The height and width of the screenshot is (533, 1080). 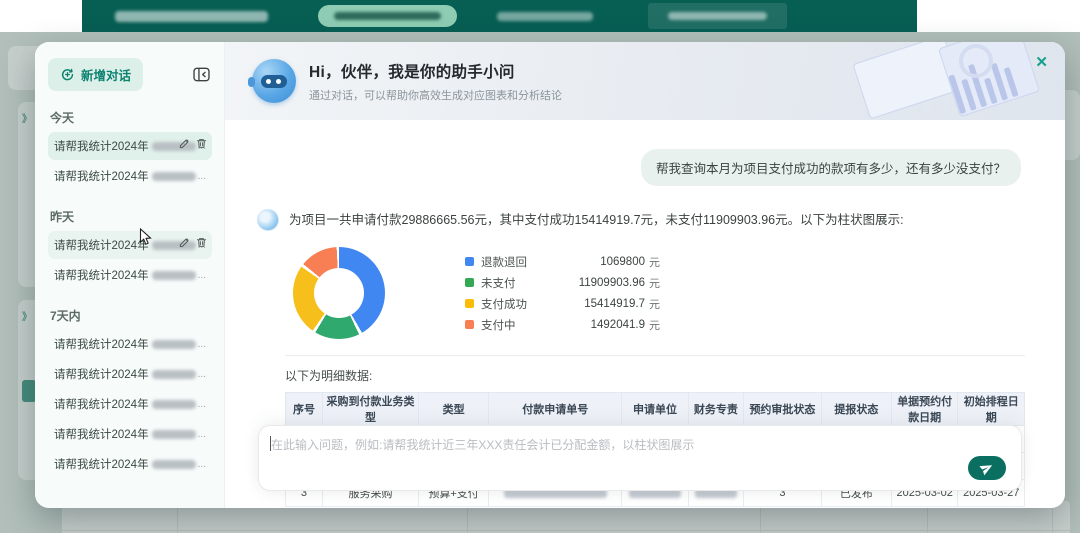 I want to click on table-header-cell: 财务专责, so click(x=716, y=409).